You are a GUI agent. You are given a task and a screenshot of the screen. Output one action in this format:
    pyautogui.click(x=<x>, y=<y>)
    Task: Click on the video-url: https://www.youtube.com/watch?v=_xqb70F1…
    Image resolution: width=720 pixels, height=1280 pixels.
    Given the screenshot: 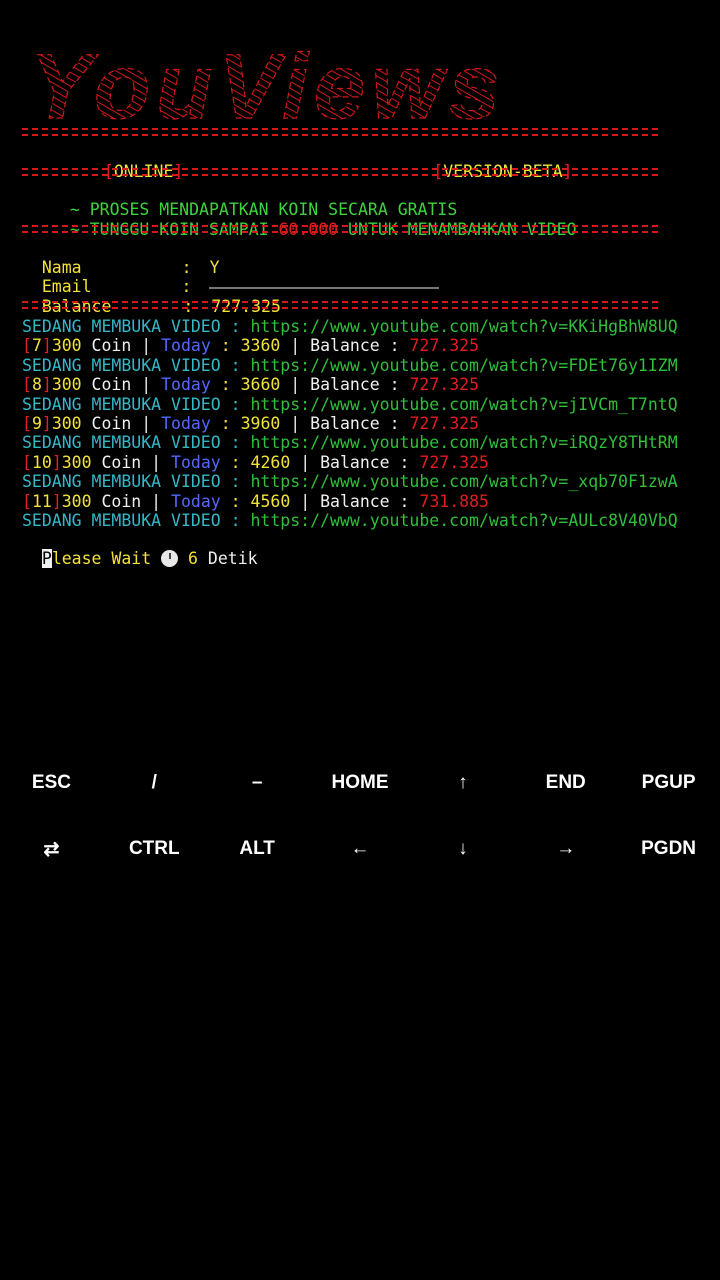 What is the action you would take?
    pyautogui.click(x=464, y=482)
    